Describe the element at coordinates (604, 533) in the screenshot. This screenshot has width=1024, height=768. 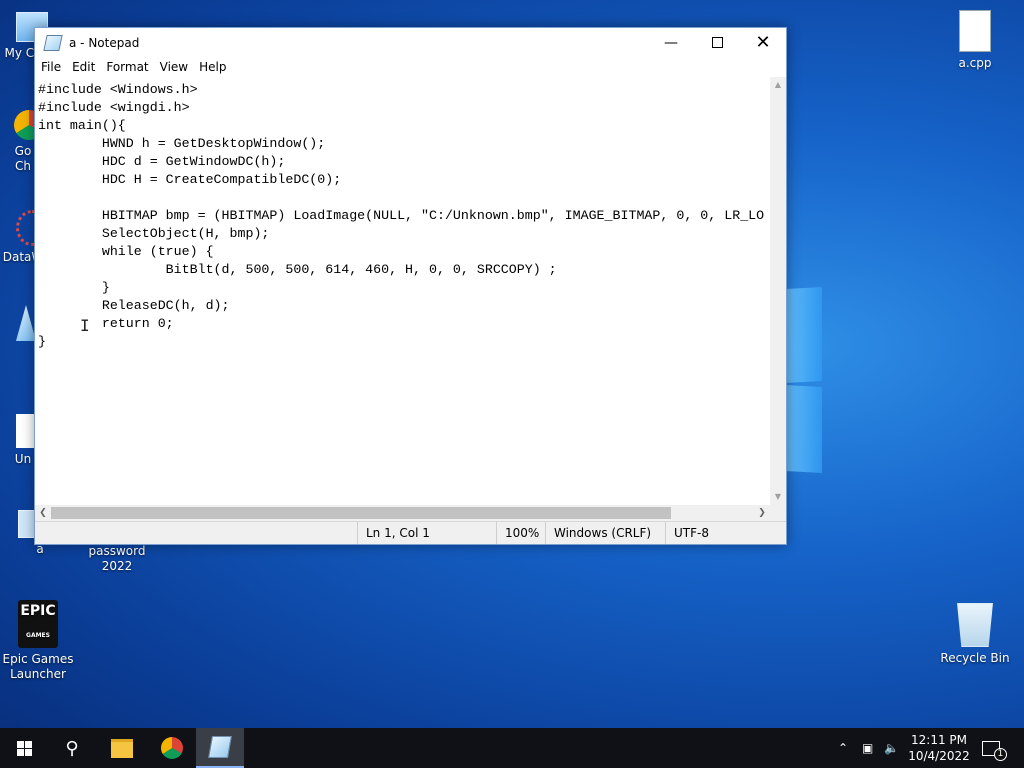
I see `status-line-ending: Windows (CRLF)` at that location.